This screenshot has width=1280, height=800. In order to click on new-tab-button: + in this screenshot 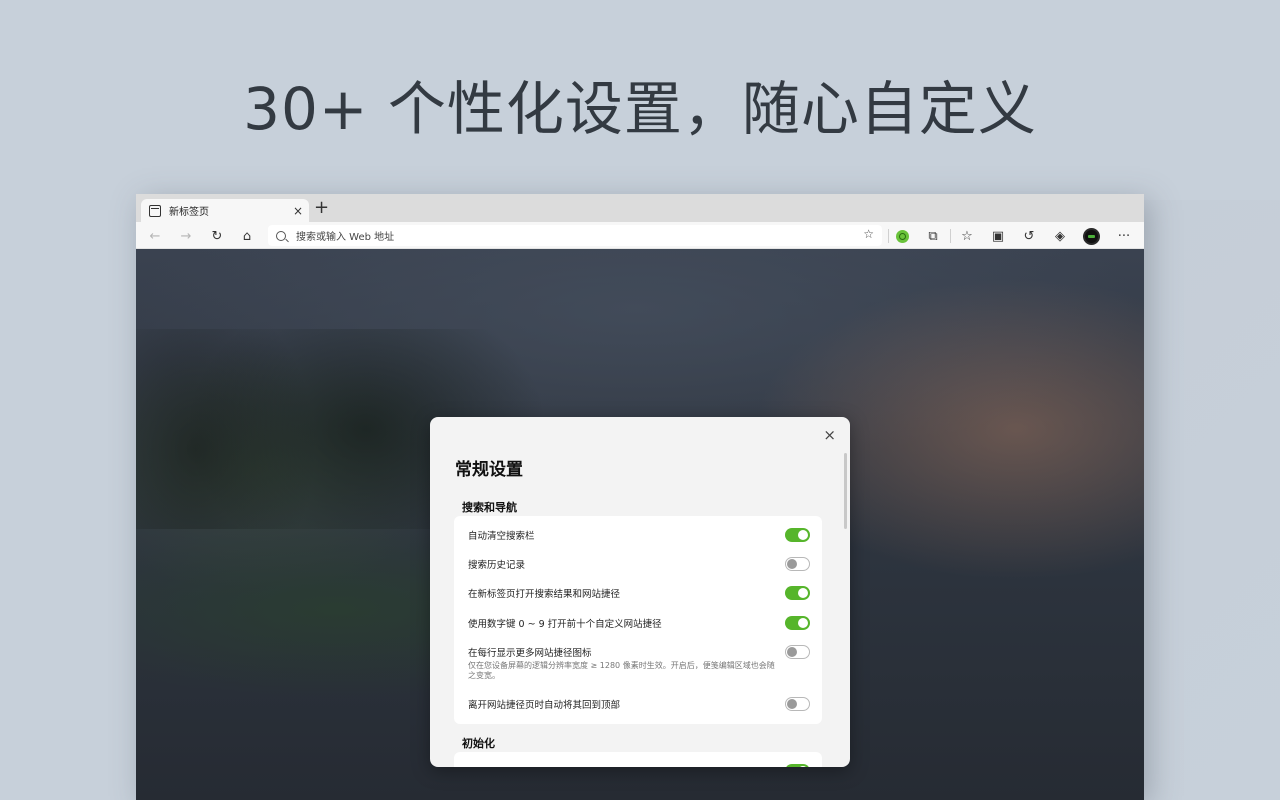, I will do `click(321, 208)`.